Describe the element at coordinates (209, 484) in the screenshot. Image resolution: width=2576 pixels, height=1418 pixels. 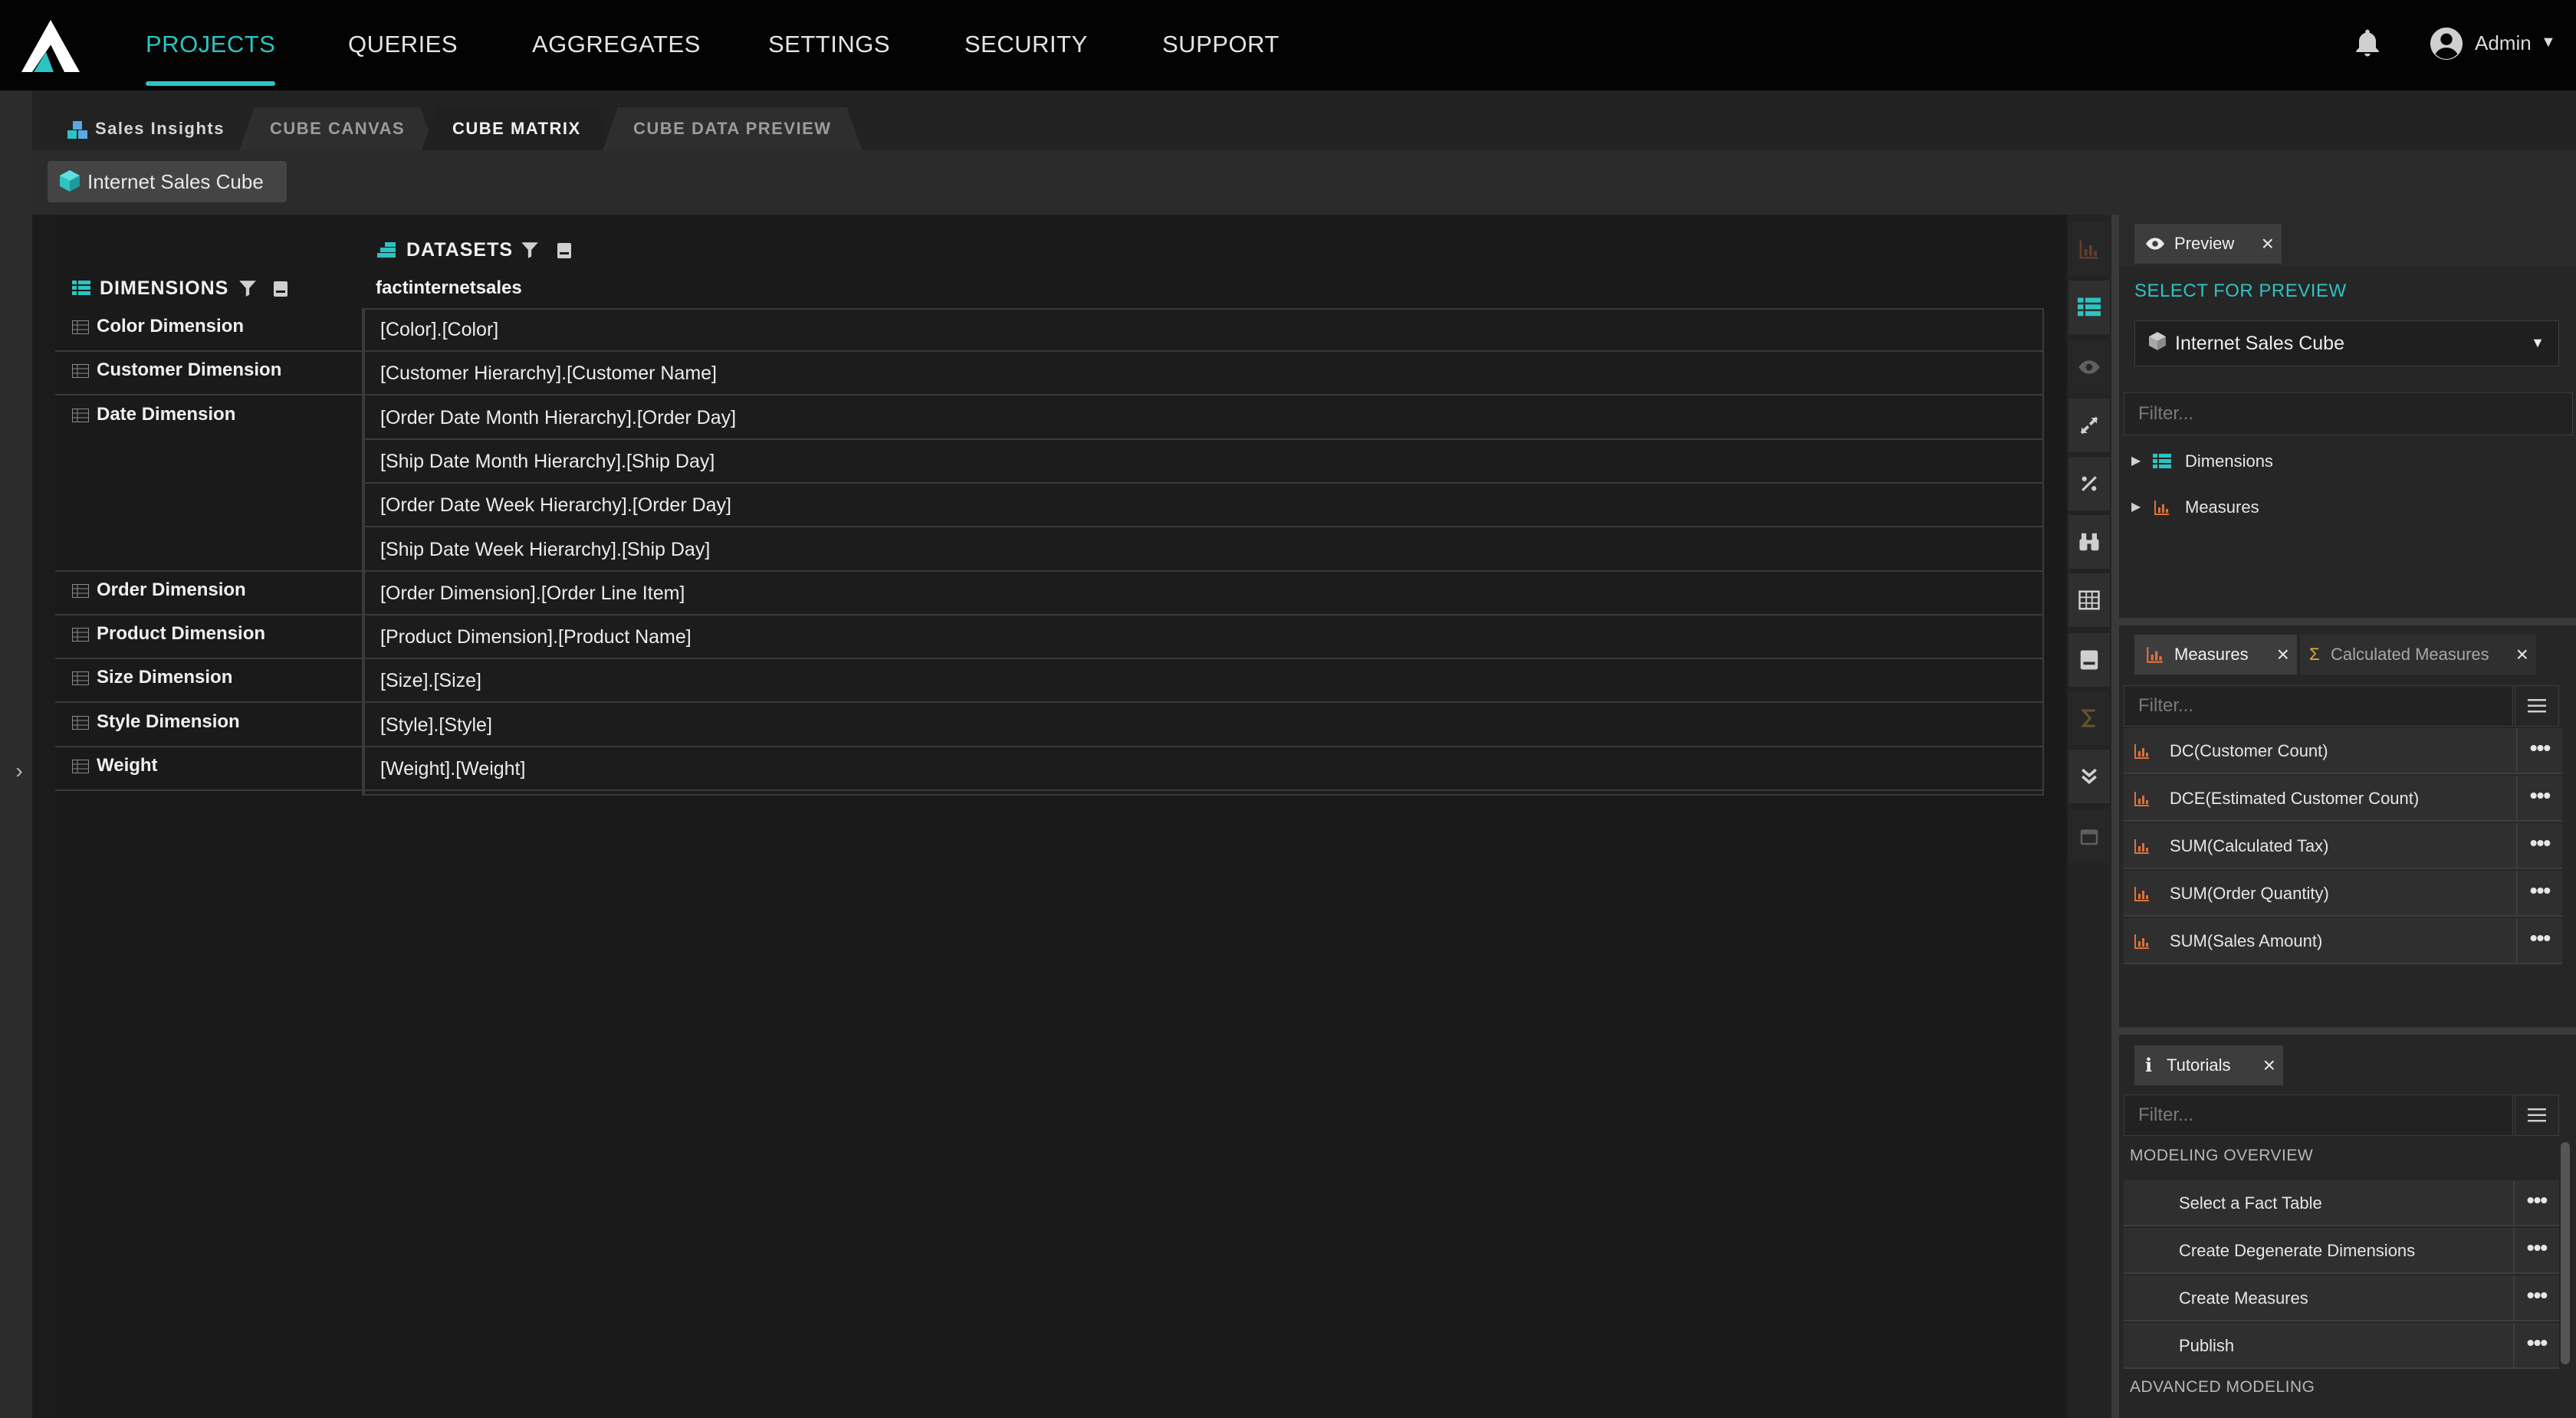
I see `dimension-row: Date Dimension` at that location.